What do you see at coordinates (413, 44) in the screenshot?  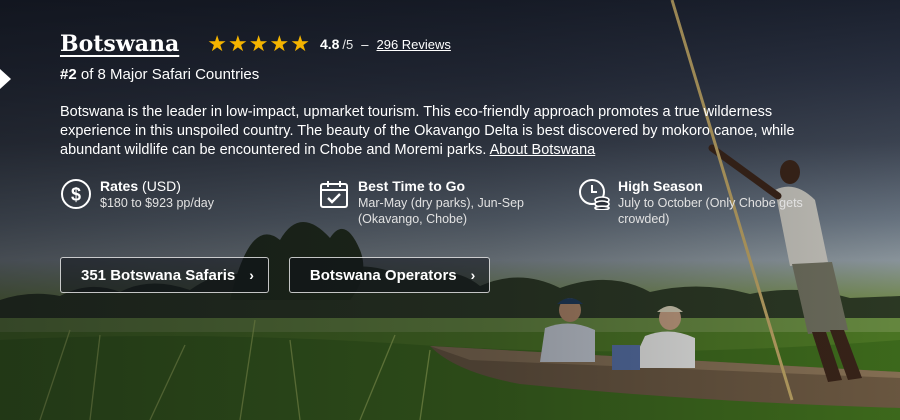 I see `reviews-link: 296 Reviews` at bounding box center [413, 44].